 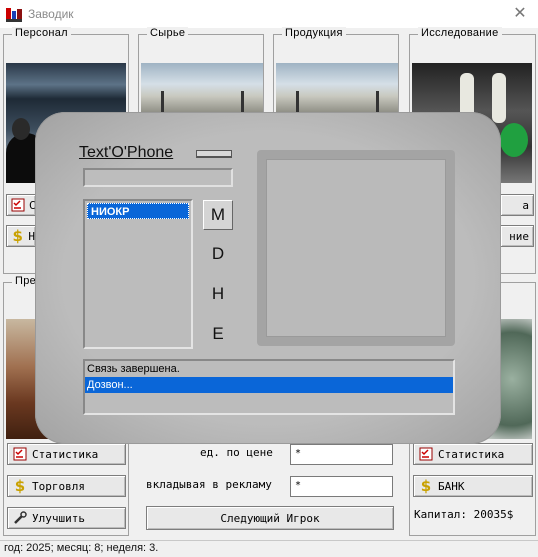 I want to click on research-stats-label: а, so click(x=525, y=205).